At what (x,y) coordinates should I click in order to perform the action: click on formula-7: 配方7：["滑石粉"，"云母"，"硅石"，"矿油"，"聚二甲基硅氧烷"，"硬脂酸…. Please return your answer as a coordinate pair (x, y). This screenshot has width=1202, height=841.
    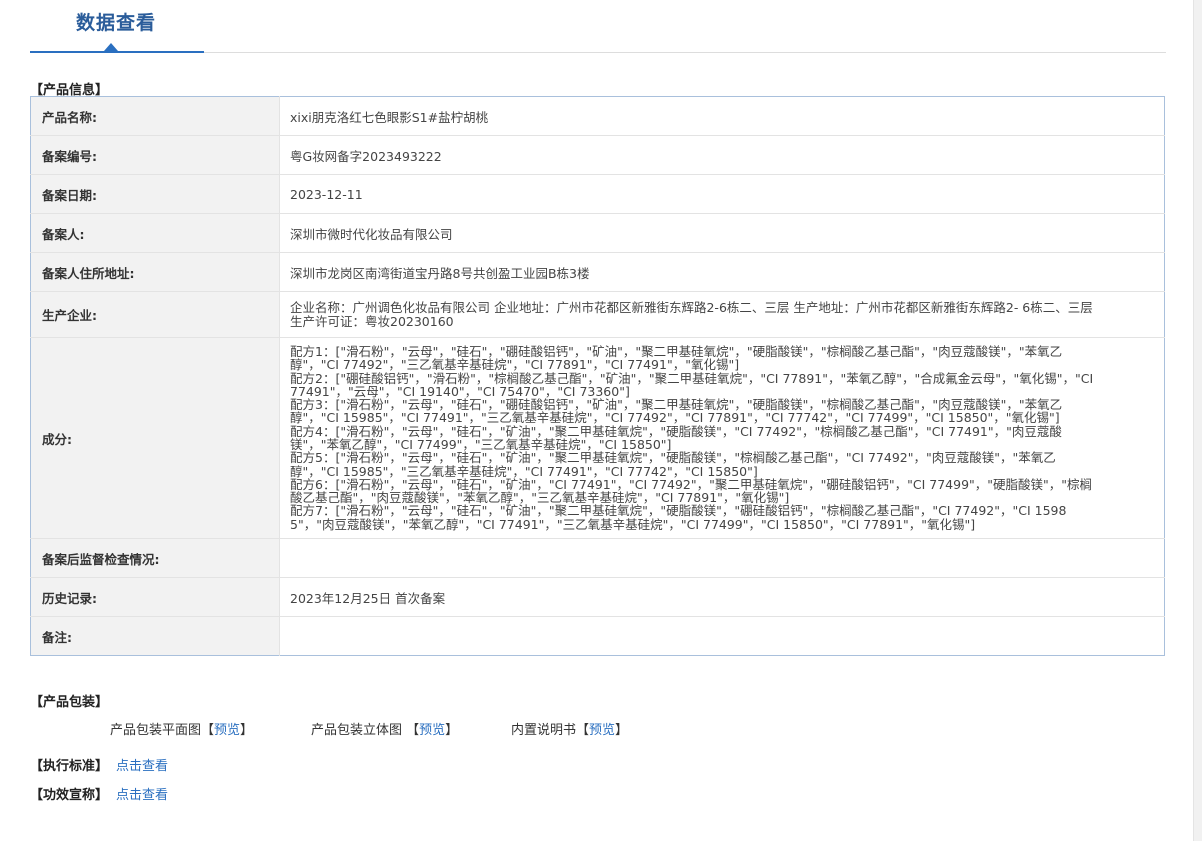
    Looking at the image, I should click on (678, 517).